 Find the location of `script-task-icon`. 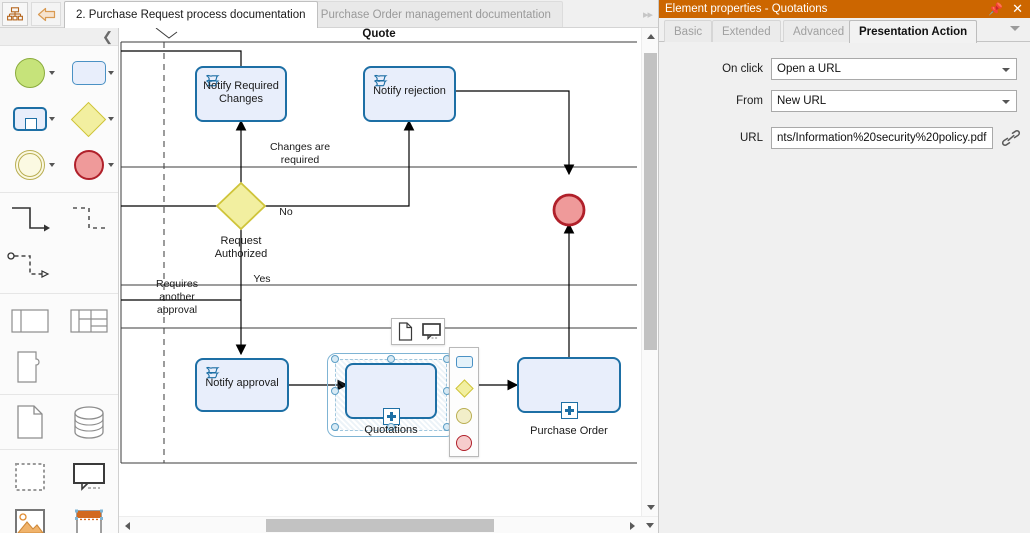

script-task-icon is located at coordinates (212, 372).